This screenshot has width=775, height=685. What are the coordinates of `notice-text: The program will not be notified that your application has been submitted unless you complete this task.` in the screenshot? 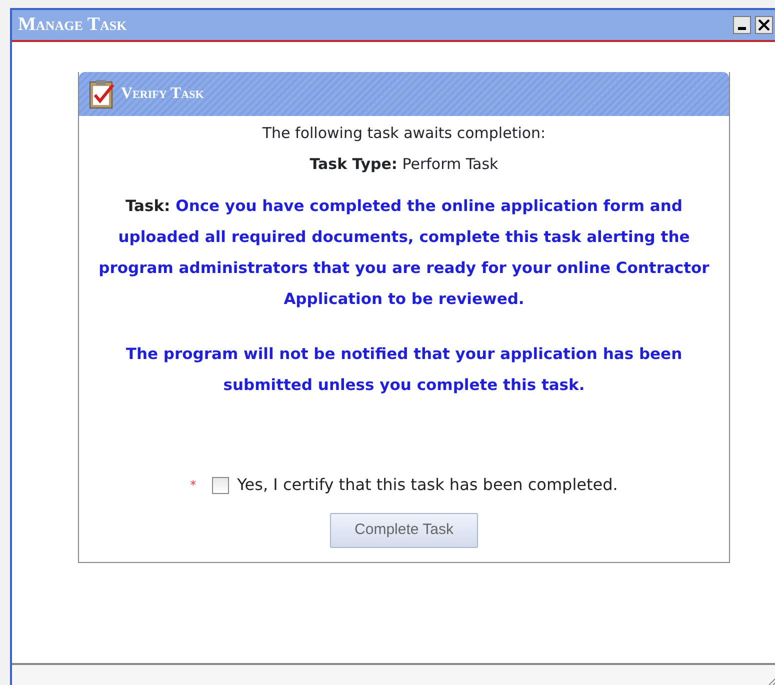 It's located at (404, 370).